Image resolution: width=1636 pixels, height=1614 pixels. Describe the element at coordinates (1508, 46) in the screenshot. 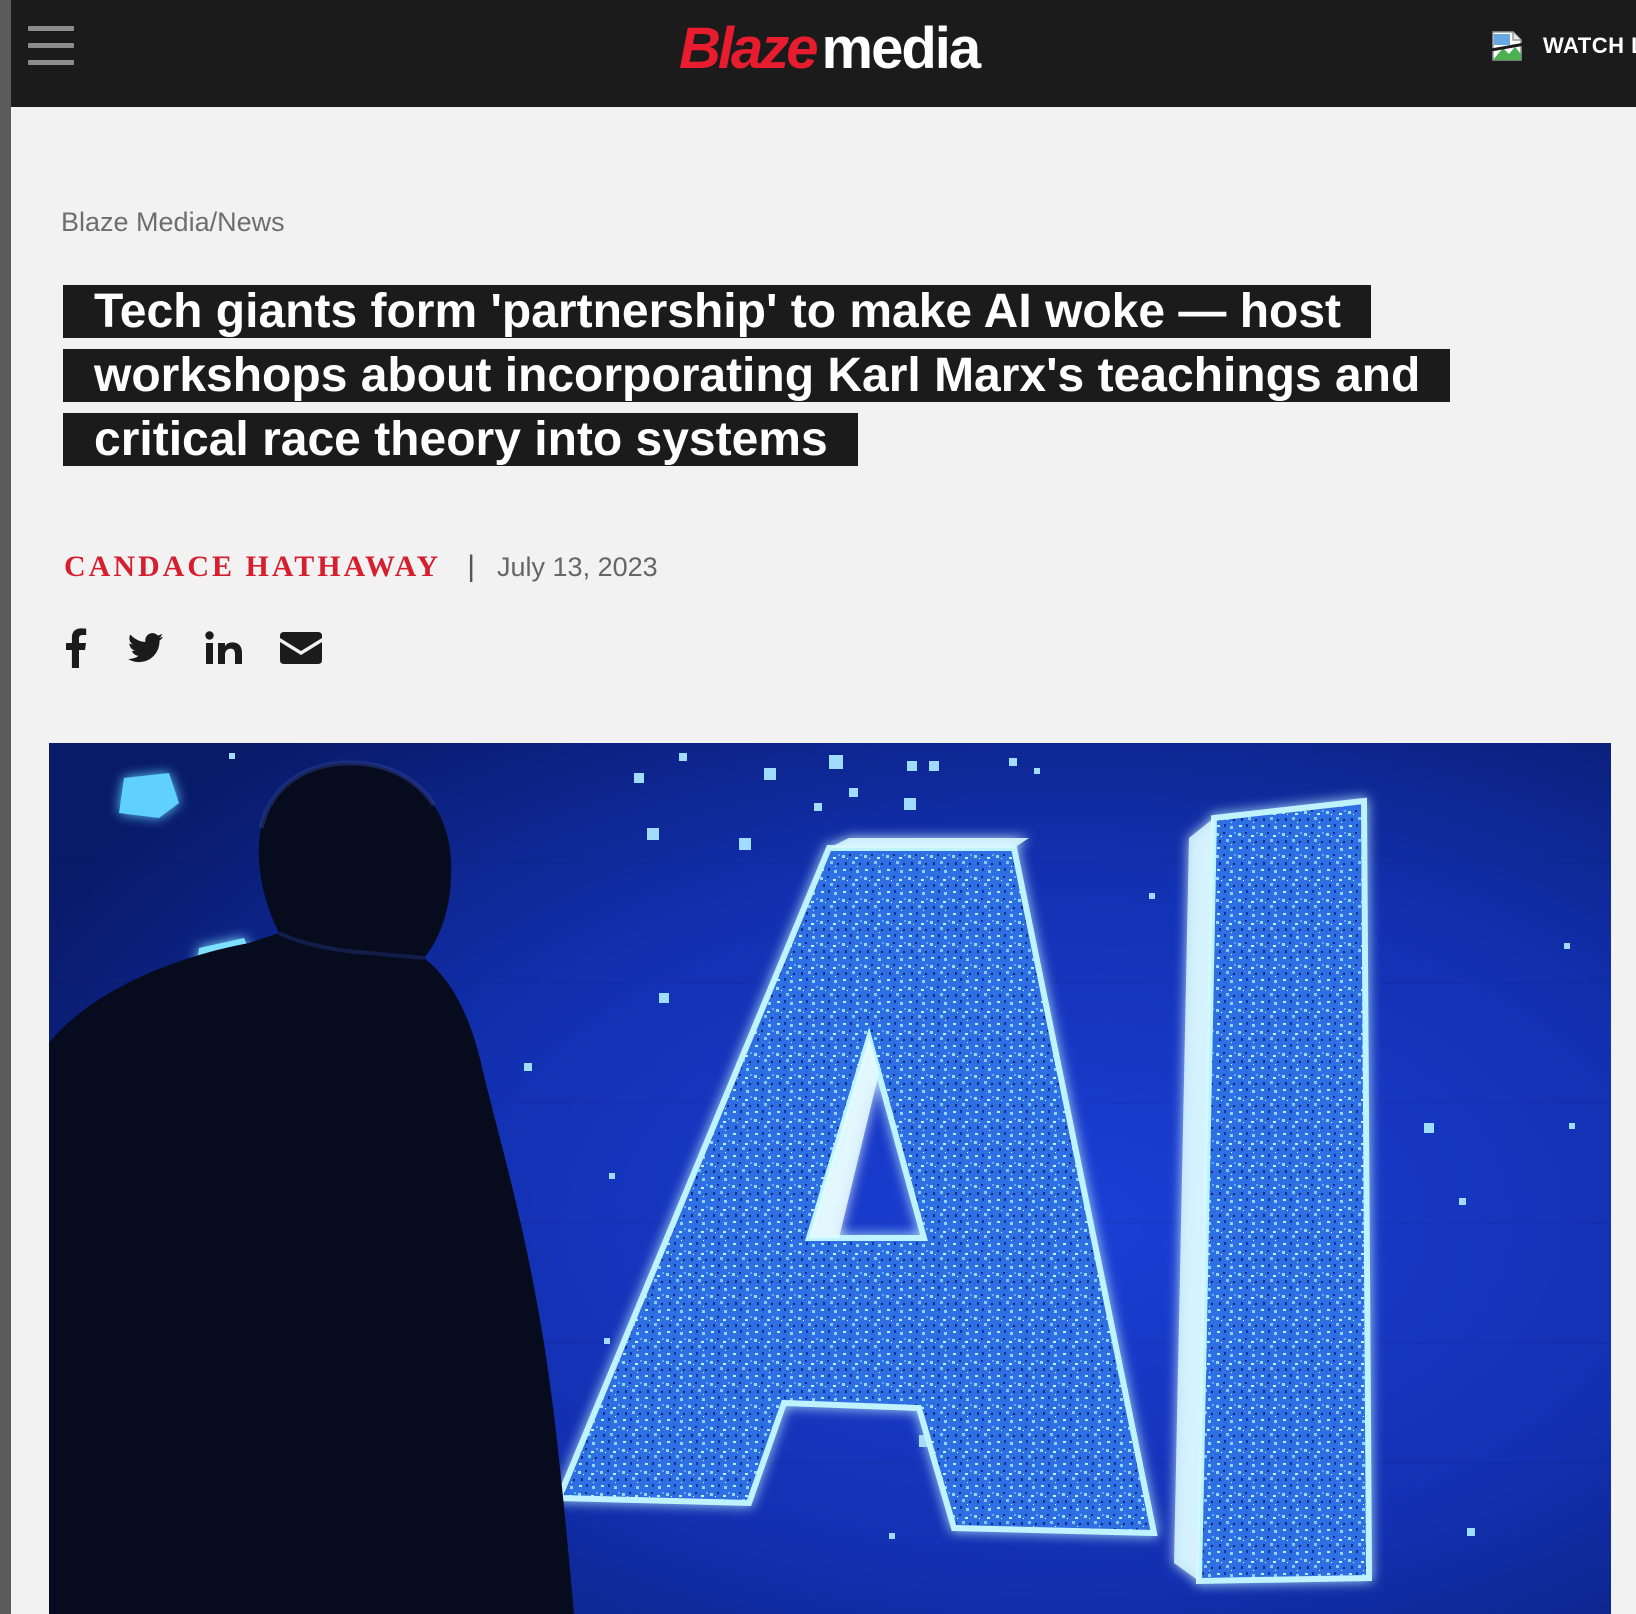

I see `broken-image-icon` at that location.